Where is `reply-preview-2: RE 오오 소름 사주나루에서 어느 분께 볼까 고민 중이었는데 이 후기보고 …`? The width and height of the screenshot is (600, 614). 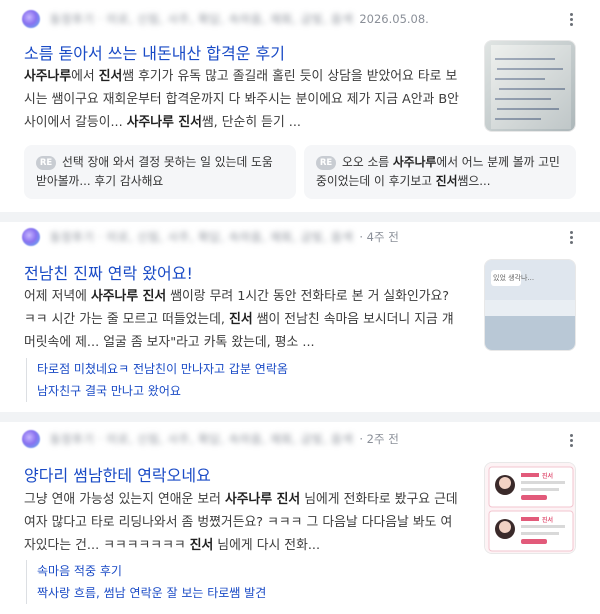 reply-preview-2: RE 오오 소름 사주나루에서 어느 분께 볼까 고민 중이었는데 이 후기보고 … is located at coordinates (440, 172).